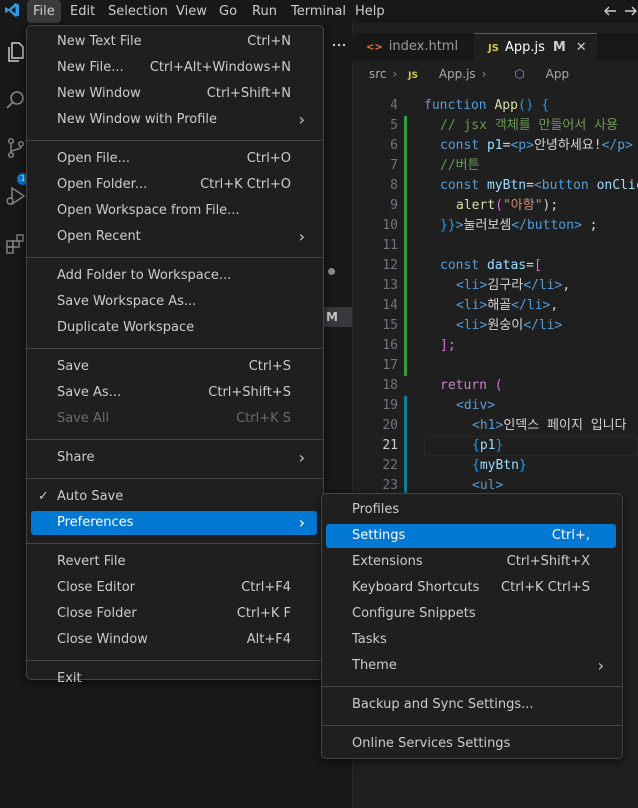  Describe the element at coordinates (419, 345) in the screenshot. I see `code-line: 16];` at that location.